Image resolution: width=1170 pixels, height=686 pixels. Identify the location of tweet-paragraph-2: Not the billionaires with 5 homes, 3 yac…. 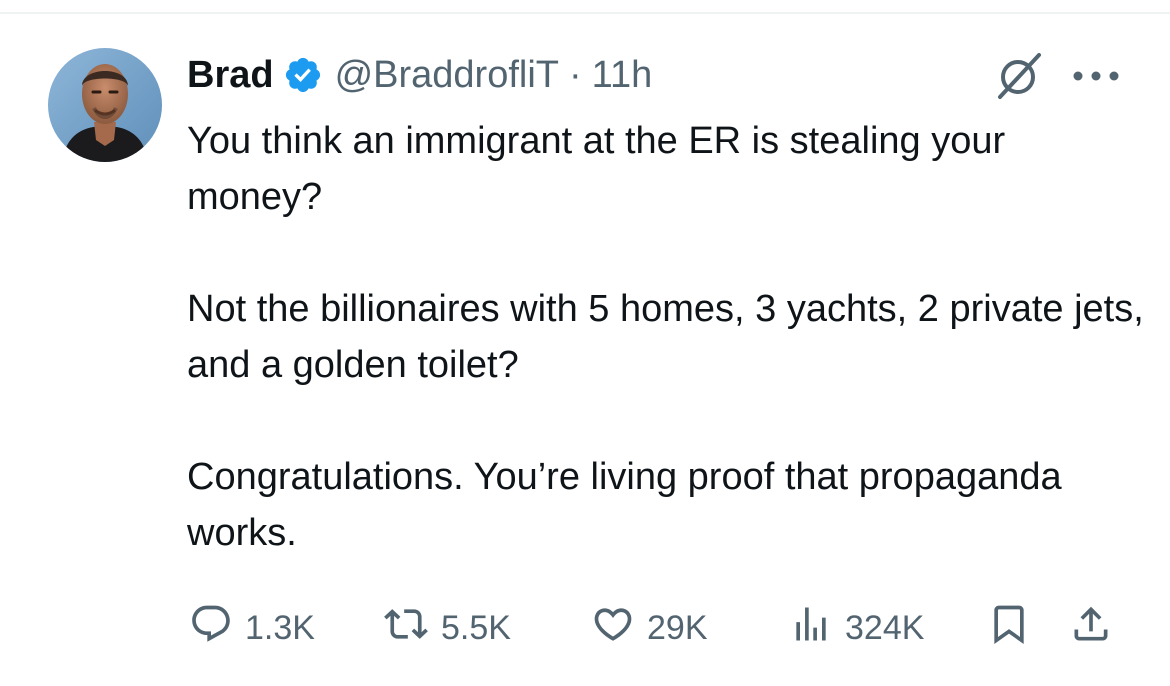
(665, 337).